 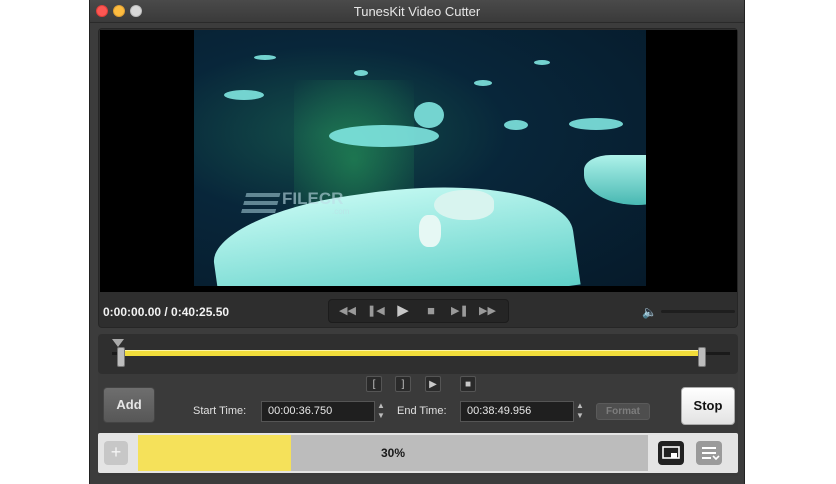 I want to click on add-button: Add, so click(x=129, y=405).